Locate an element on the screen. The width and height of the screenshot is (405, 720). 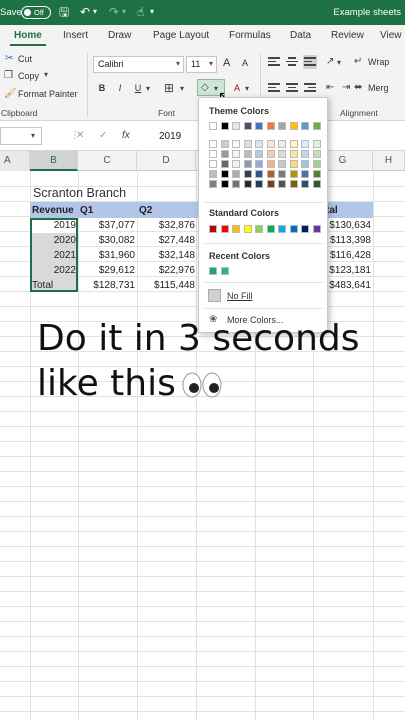
orientation-icon: ↗ is located at coordinates (330, 62).